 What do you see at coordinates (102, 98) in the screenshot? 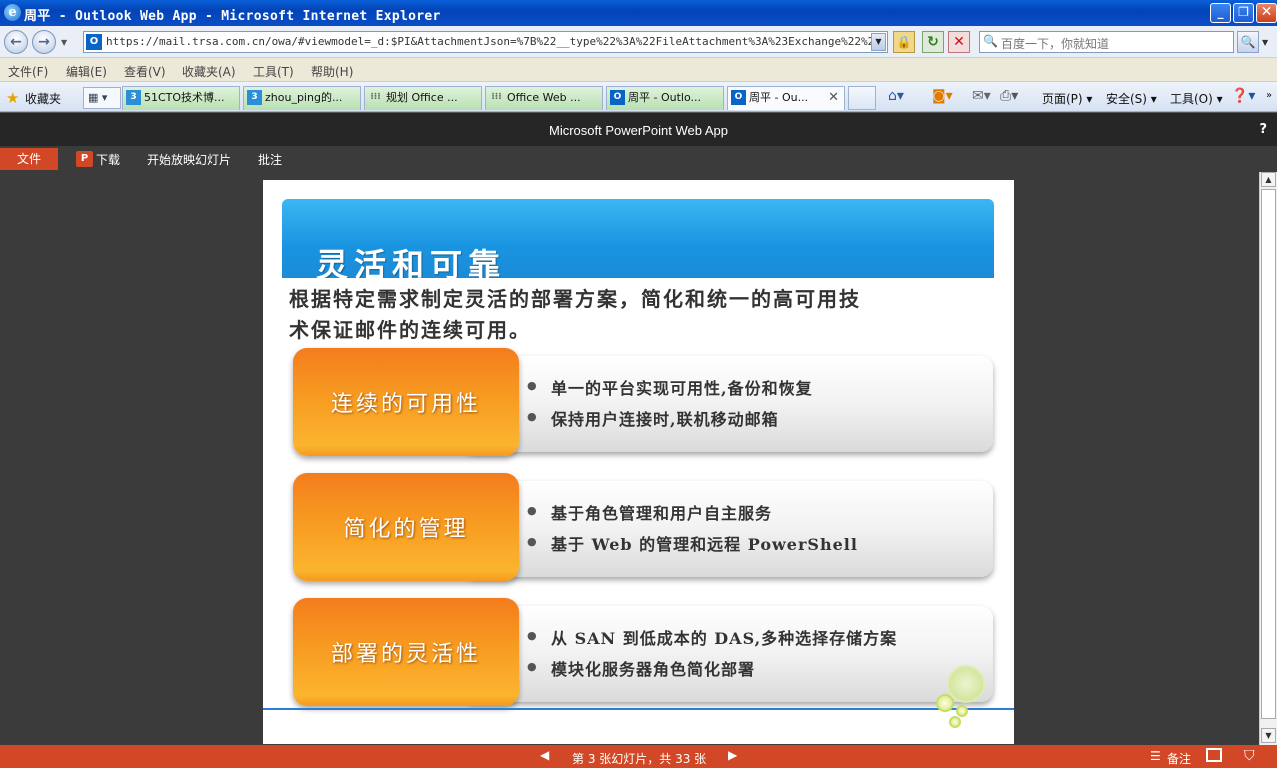
I see `quick-tabs-button: ▦ ▾` at bounding box center [102, 98].